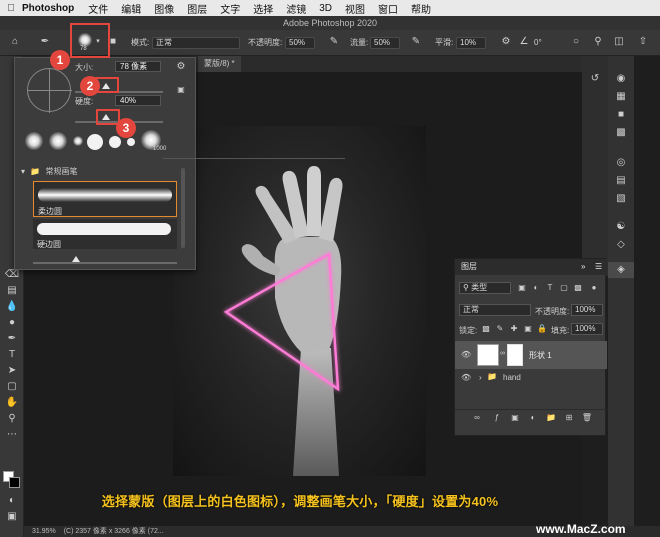 Image resolution: width=660 pixels, height=537 pixels. What do you see at coordinates (598, 267) in the screenshot?
I see `panel-menu-icon: ☰` at bounding box center [598, 267].